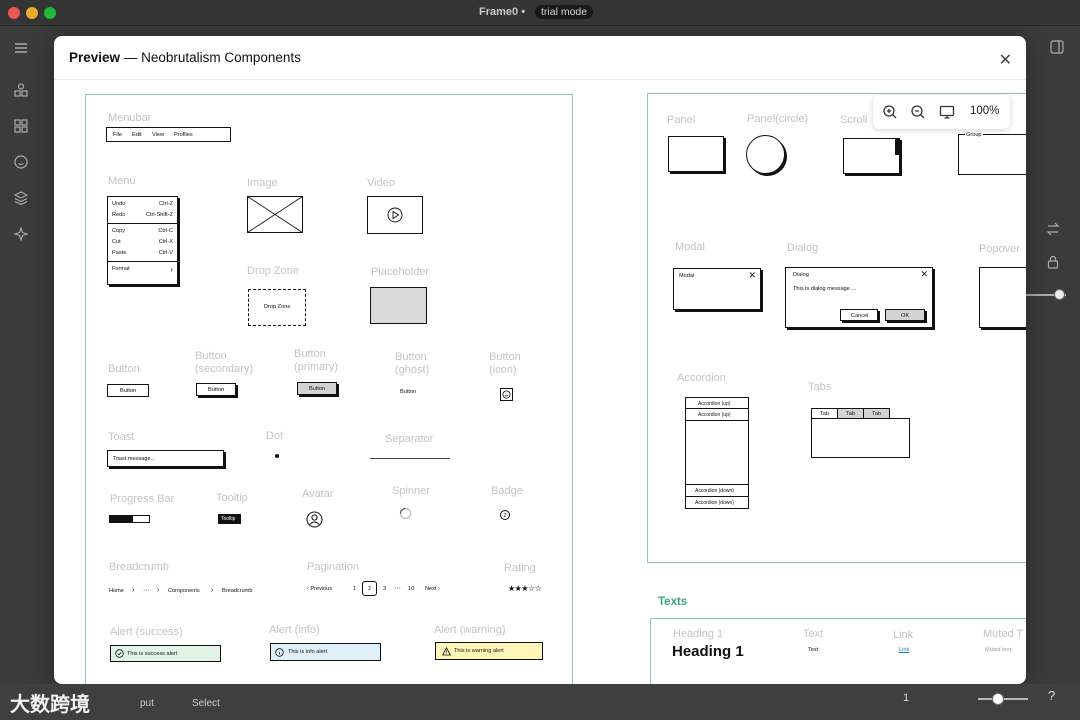 The height and width of the screenshot is (720, 1080). What do you see at coordinates (158, 135) in the screenshot?
I see `menubar-item-view: View` at bounding box center [158, 135].